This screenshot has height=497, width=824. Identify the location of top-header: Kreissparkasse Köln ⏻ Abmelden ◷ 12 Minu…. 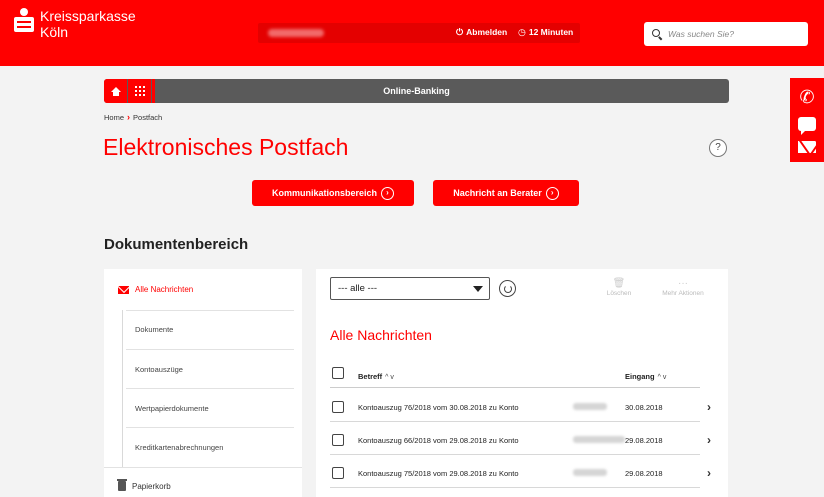
(412, 33).